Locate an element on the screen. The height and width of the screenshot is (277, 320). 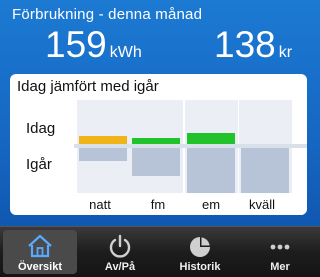
period-label-natt: natt is located at coordinates (100, 204).